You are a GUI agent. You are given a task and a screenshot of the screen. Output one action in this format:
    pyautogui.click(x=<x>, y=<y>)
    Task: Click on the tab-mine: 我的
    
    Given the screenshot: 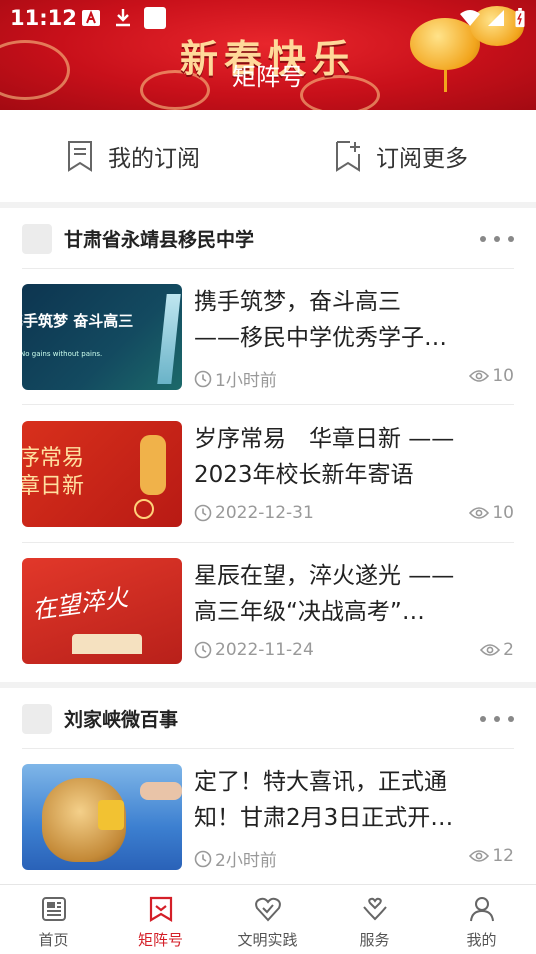 What is the action you would take?
    pyautogui.click(x=481, y=924)
    